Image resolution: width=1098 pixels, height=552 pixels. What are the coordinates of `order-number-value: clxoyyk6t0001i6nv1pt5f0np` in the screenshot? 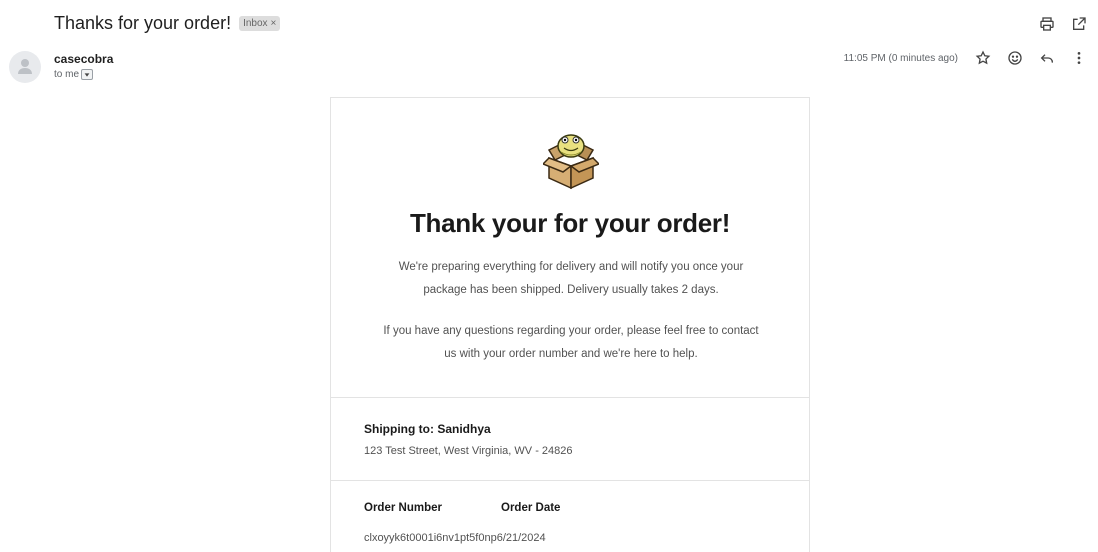 It's located at (430, 538).